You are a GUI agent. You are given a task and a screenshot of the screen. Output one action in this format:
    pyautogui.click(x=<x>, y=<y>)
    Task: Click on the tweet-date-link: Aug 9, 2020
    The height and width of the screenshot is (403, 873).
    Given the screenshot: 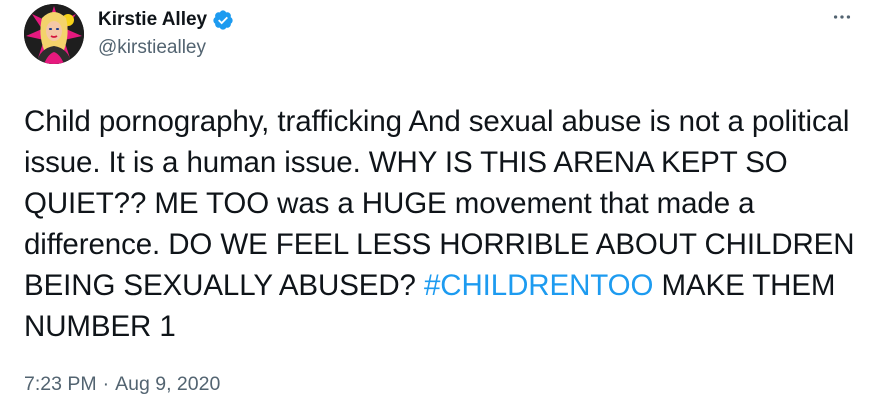 What is the action you would take?
    pyautogui.click(x=167, y=384)
    